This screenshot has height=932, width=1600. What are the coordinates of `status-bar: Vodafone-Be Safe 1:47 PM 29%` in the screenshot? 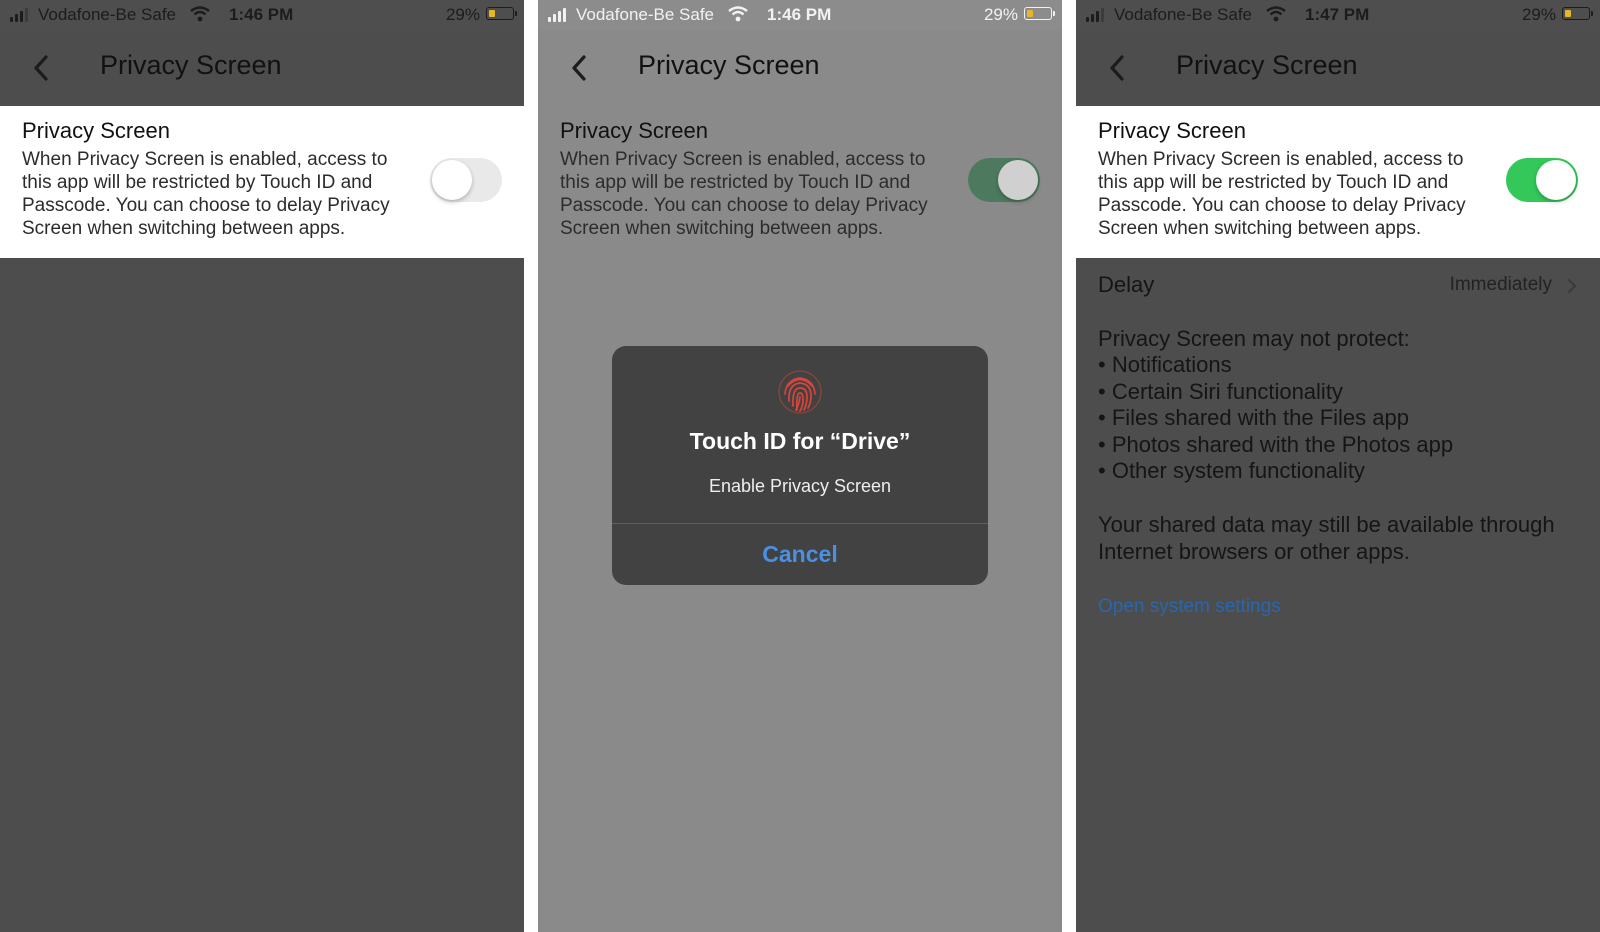 It's located at (1338, 15).